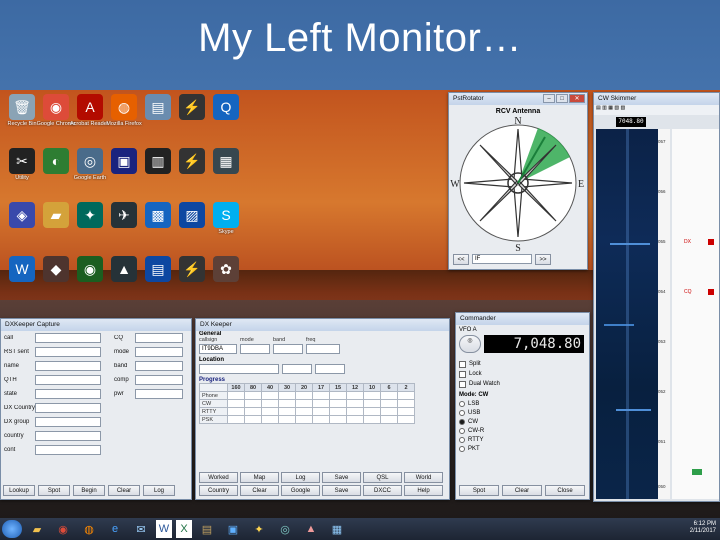 This screenshot has height=540, width=720. I want to click on desktop-icon: Q, so click(226, 107).